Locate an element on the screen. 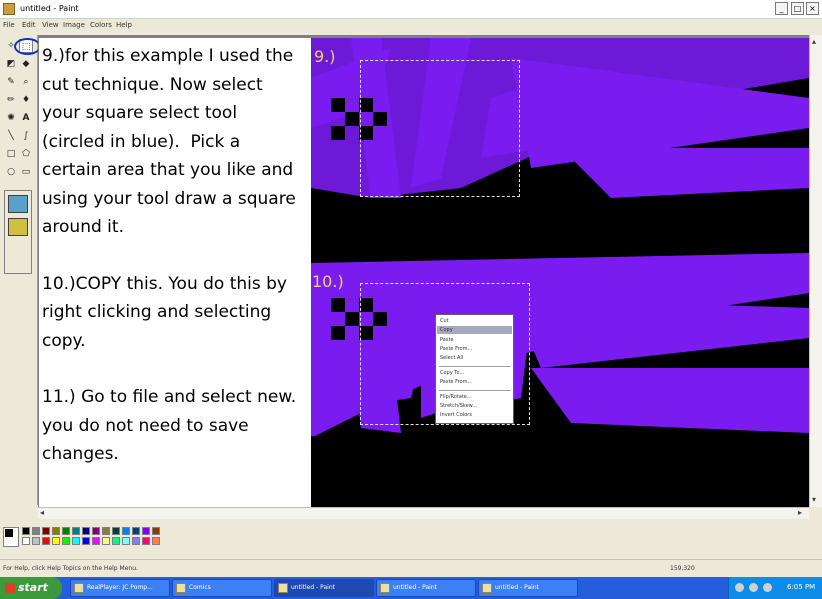 The height and width of the screenshot is (599, 822). ctx-item-paste: Paste is located at coordinates (447, 340).